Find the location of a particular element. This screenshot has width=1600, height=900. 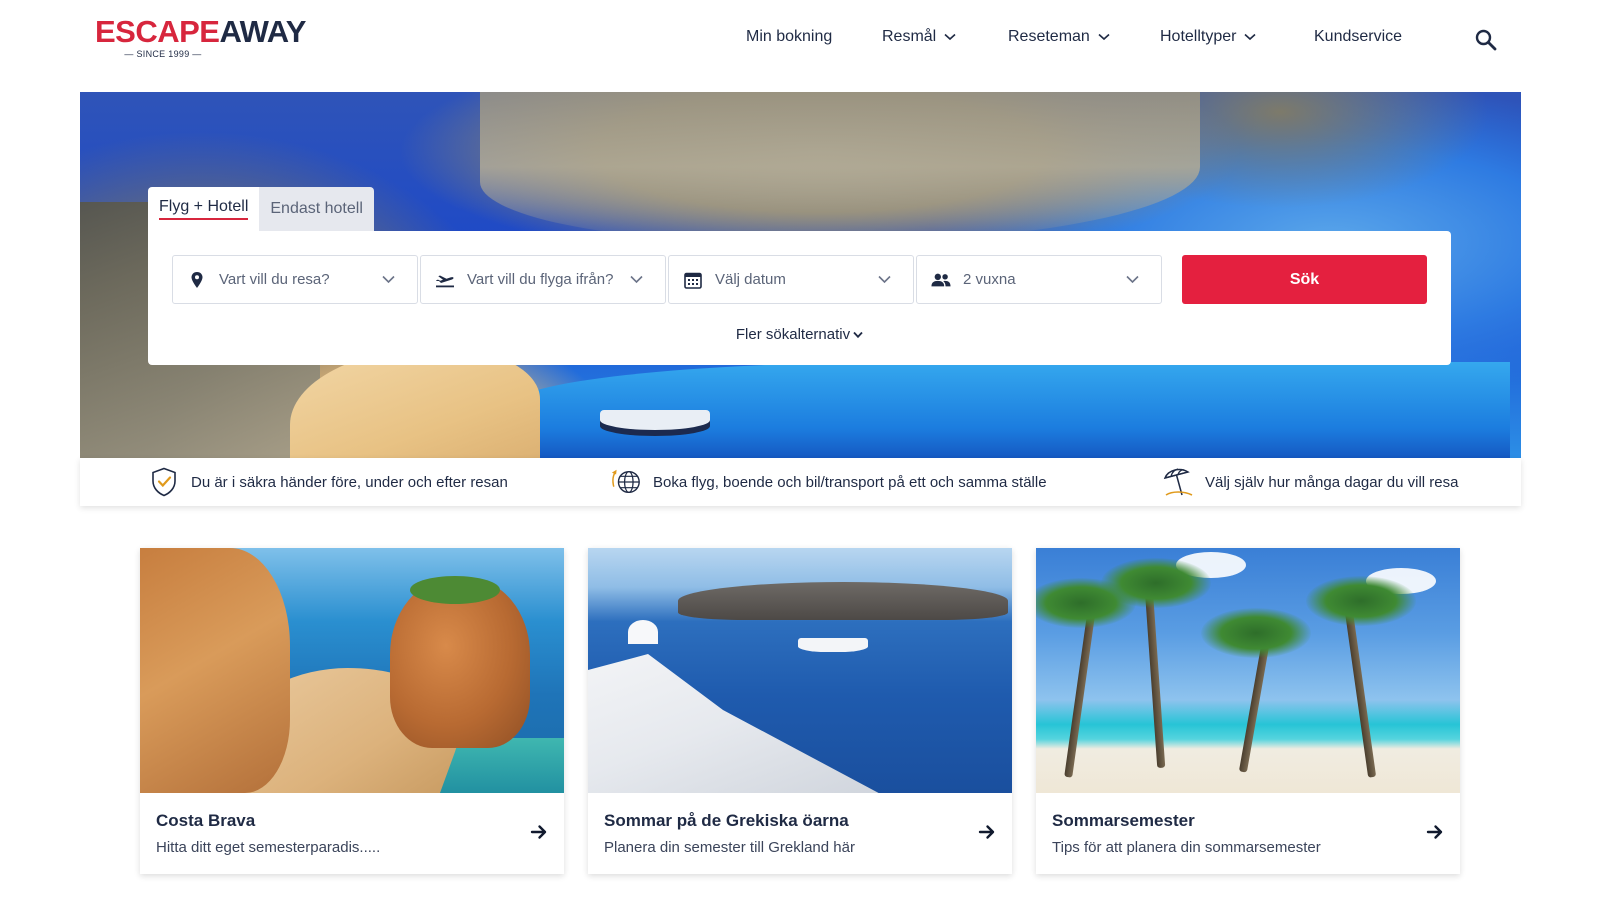

card-title: Costa Brava is located at coordinates (206, 820).